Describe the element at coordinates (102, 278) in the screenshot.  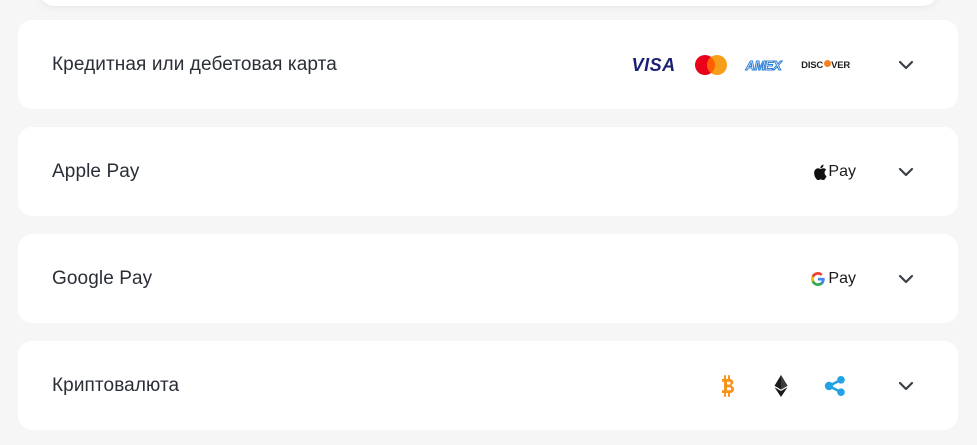
I see `payment-option-label: Google Pay` at that location.